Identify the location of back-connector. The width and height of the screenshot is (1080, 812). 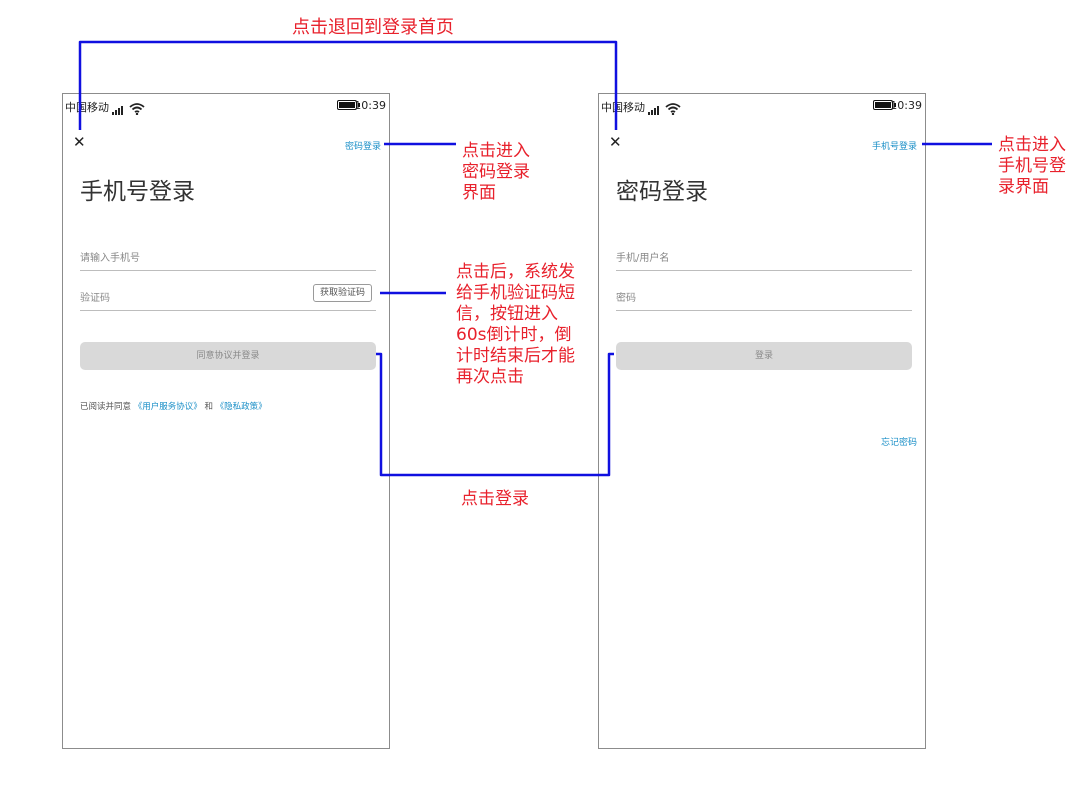
(348, 85).